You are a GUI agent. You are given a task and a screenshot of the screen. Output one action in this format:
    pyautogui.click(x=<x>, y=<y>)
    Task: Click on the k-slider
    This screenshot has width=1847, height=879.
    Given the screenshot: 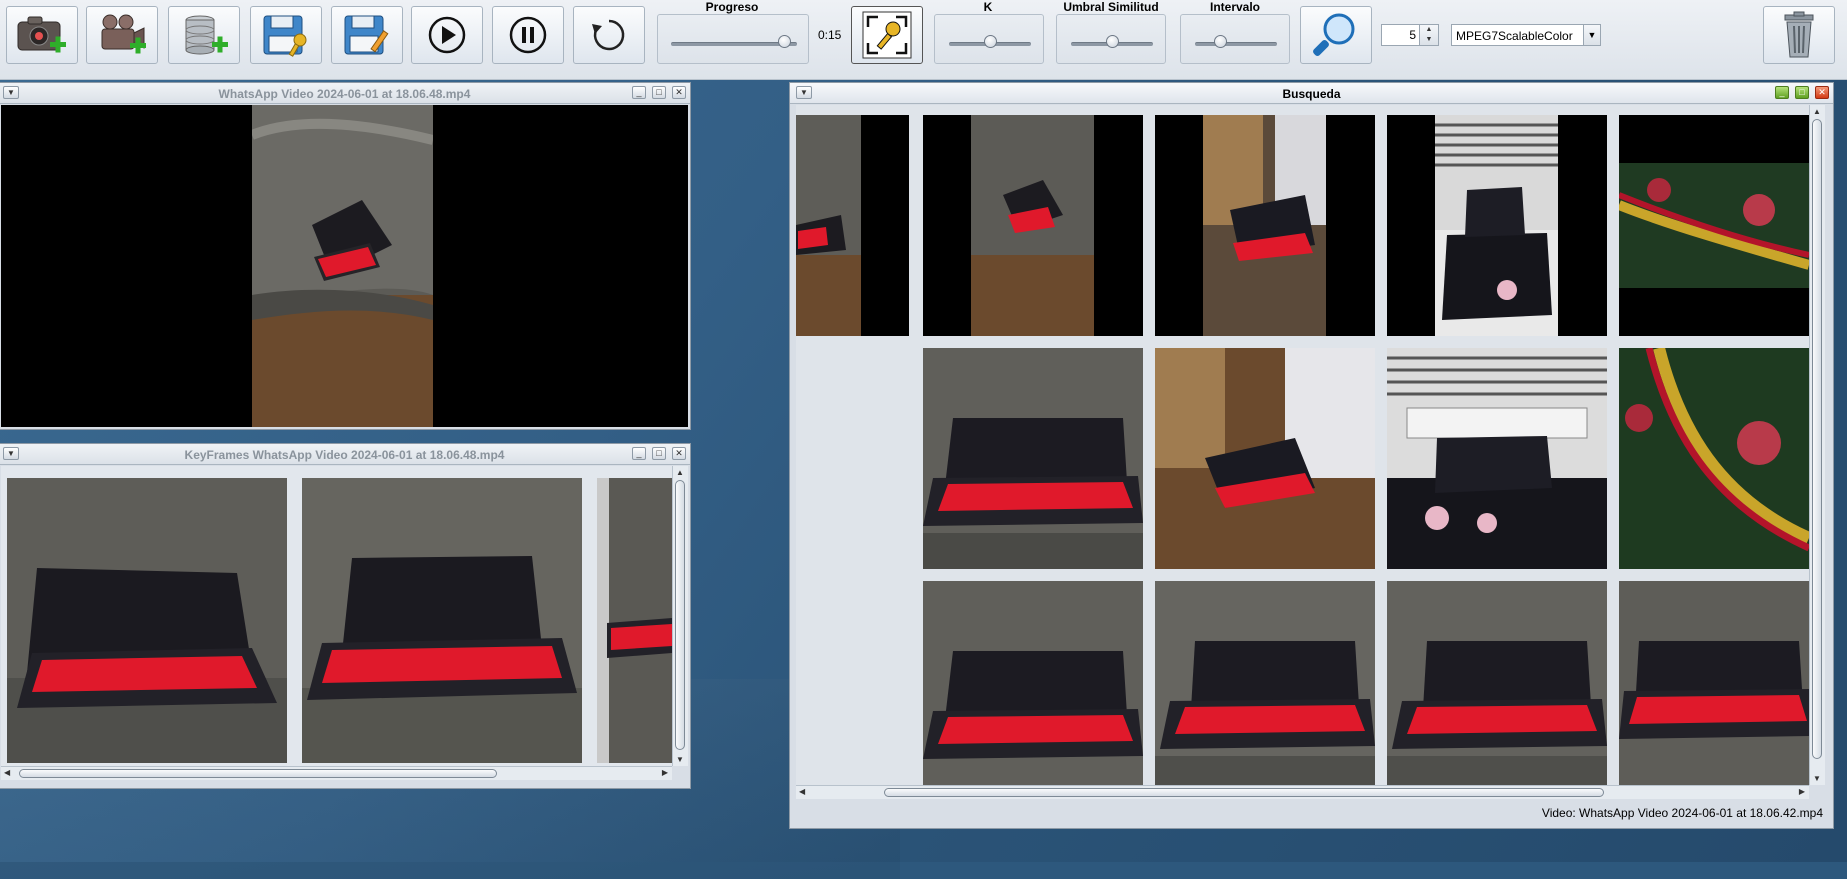 What is the action you would take?
    pyautogui.click(x=989, y=39)
    